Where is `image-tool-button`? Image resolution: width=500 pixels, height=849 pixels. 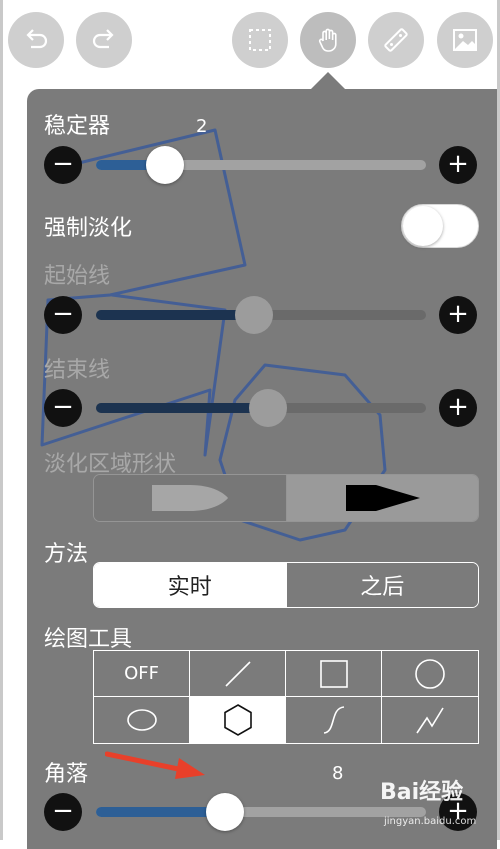
image-tool-button is located at coordinates (465, 40).